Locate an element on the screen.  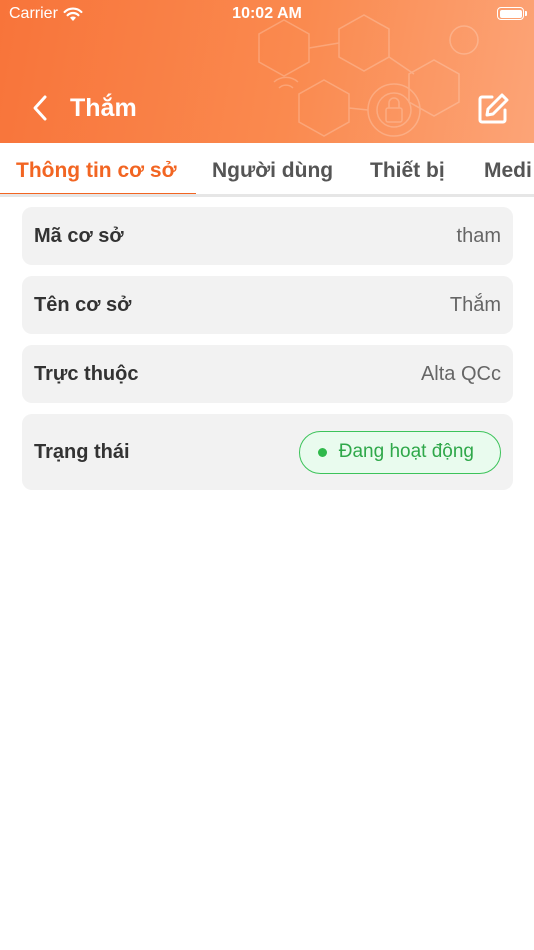
info-label: Mã cơ sở is located at coordinates (79, 235).